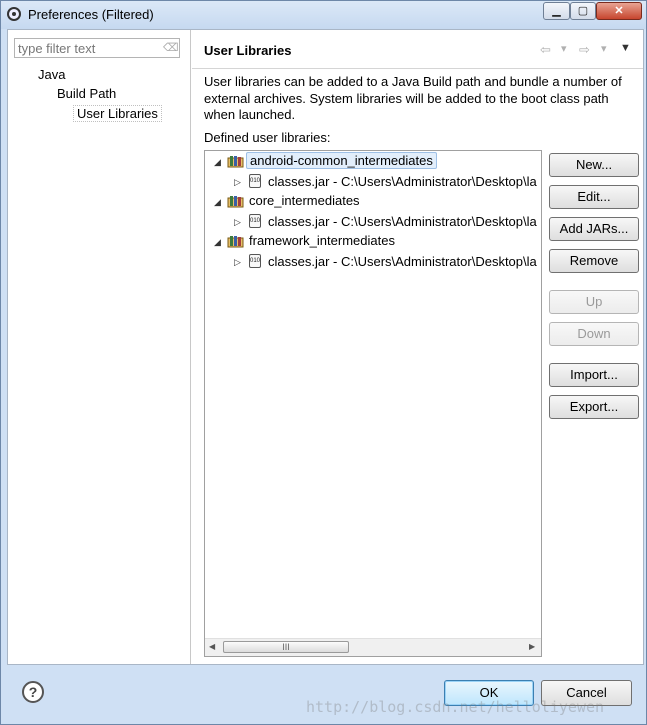 The height and width of the screenshot is (725, 647). I want to click on scroll-left-icon: ◀, so click(212, 646).